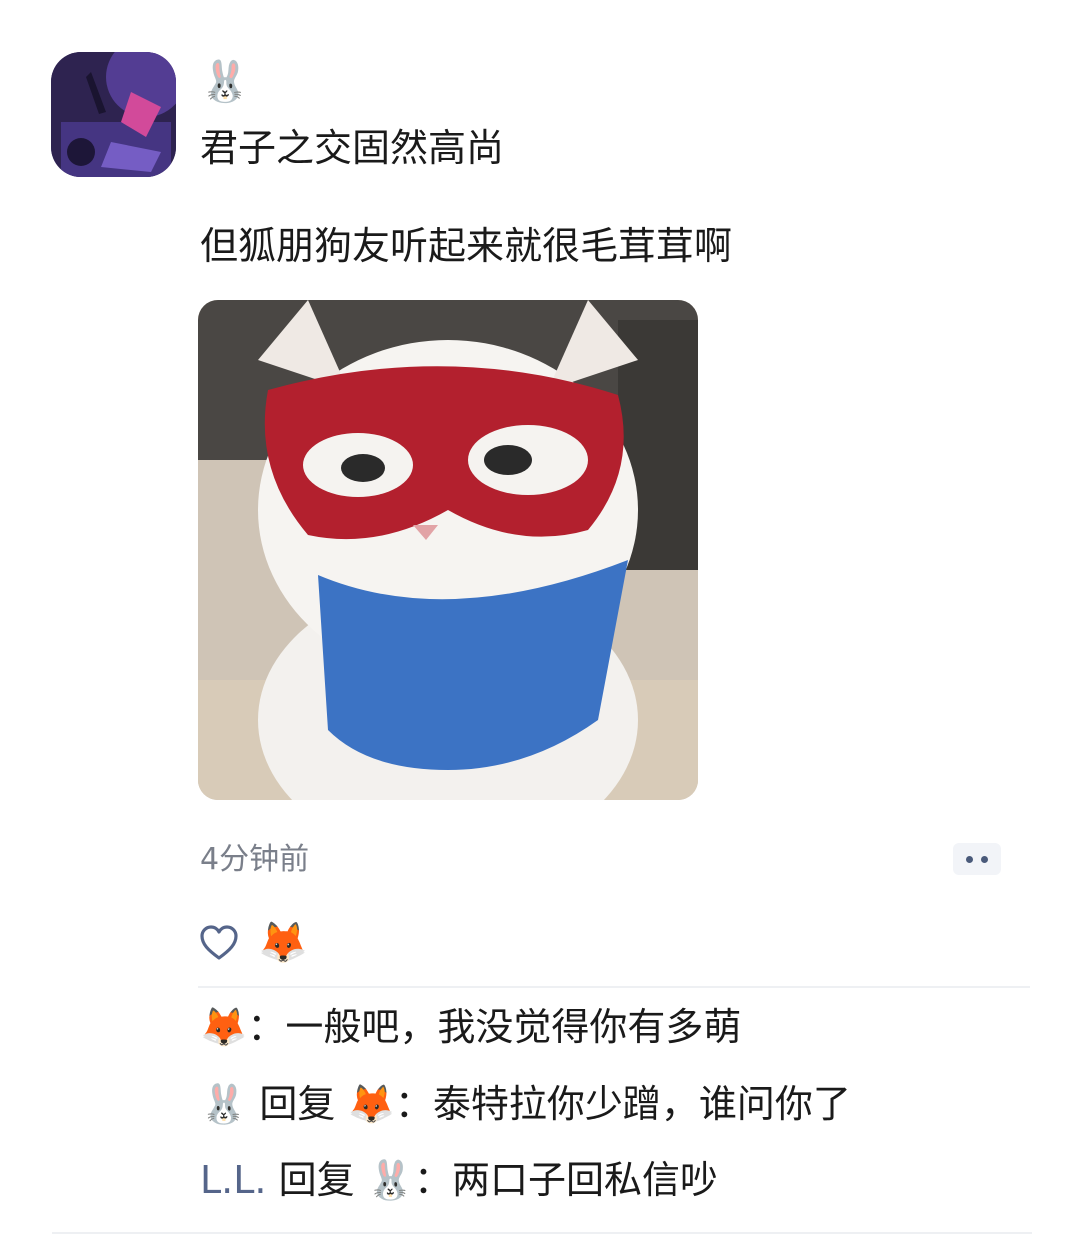  I want to click on liker-name: 🦊, so click(283, 943).